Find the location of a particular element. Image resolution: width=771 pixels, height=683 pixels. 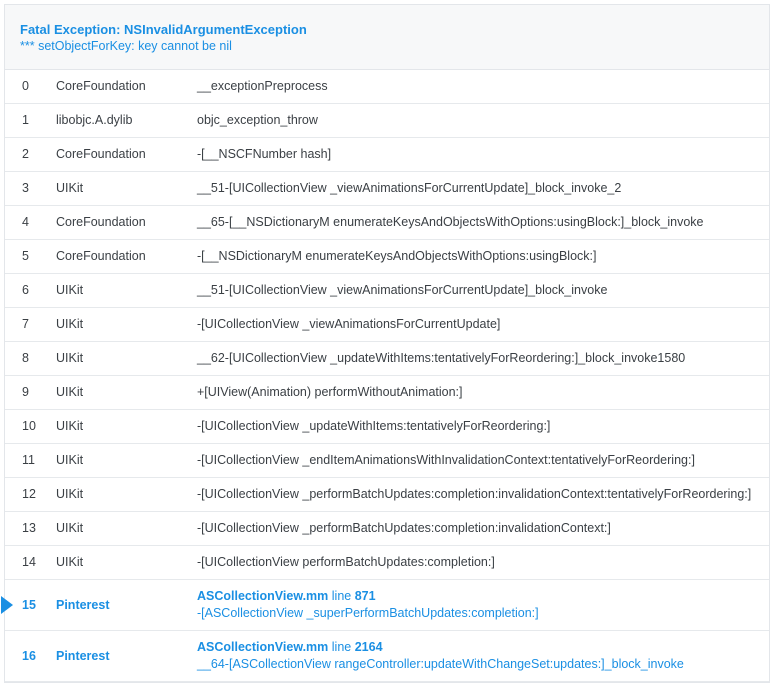

frame-number: 7 is located at coordinates (25, 324).